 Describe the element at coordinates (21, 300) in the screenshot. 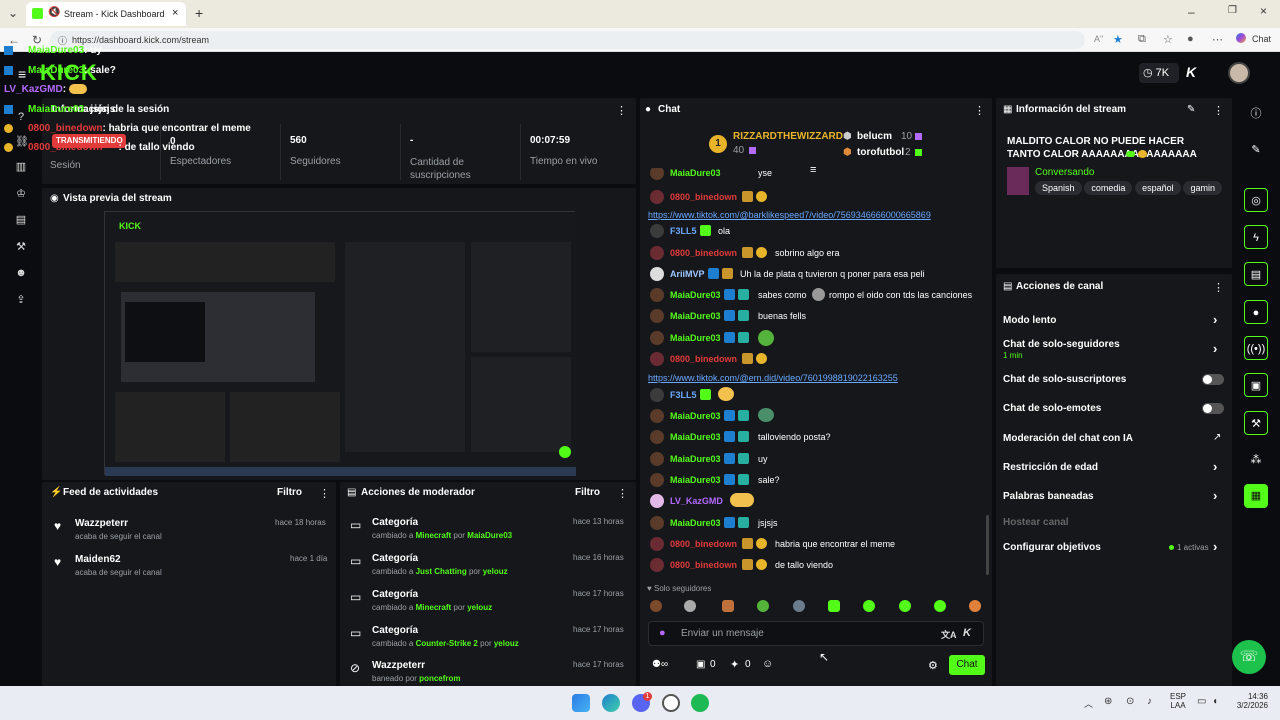

I see `upload-icon: ⇪` at that location.